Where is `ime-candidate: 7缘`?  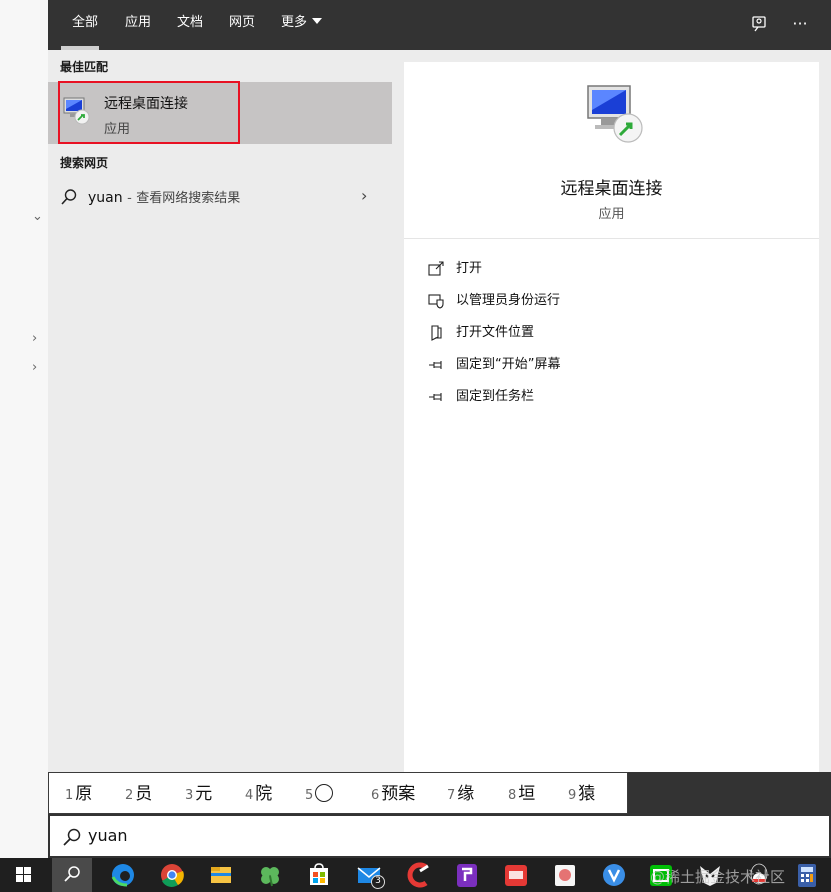 ime-candidate: 7缘 is located at coordinates (460, 794).